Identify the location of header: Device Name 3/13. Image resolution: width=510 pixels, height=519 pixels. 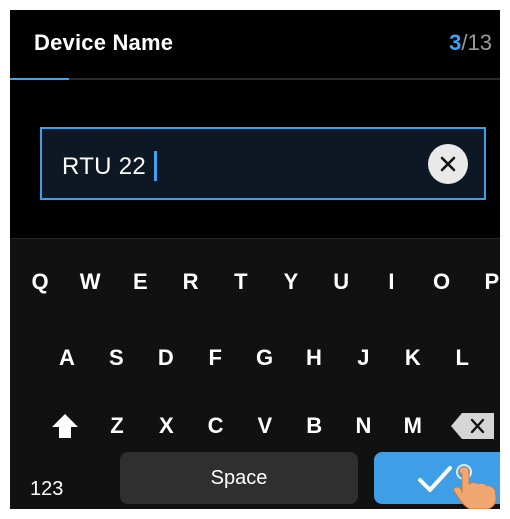
(255, 44).